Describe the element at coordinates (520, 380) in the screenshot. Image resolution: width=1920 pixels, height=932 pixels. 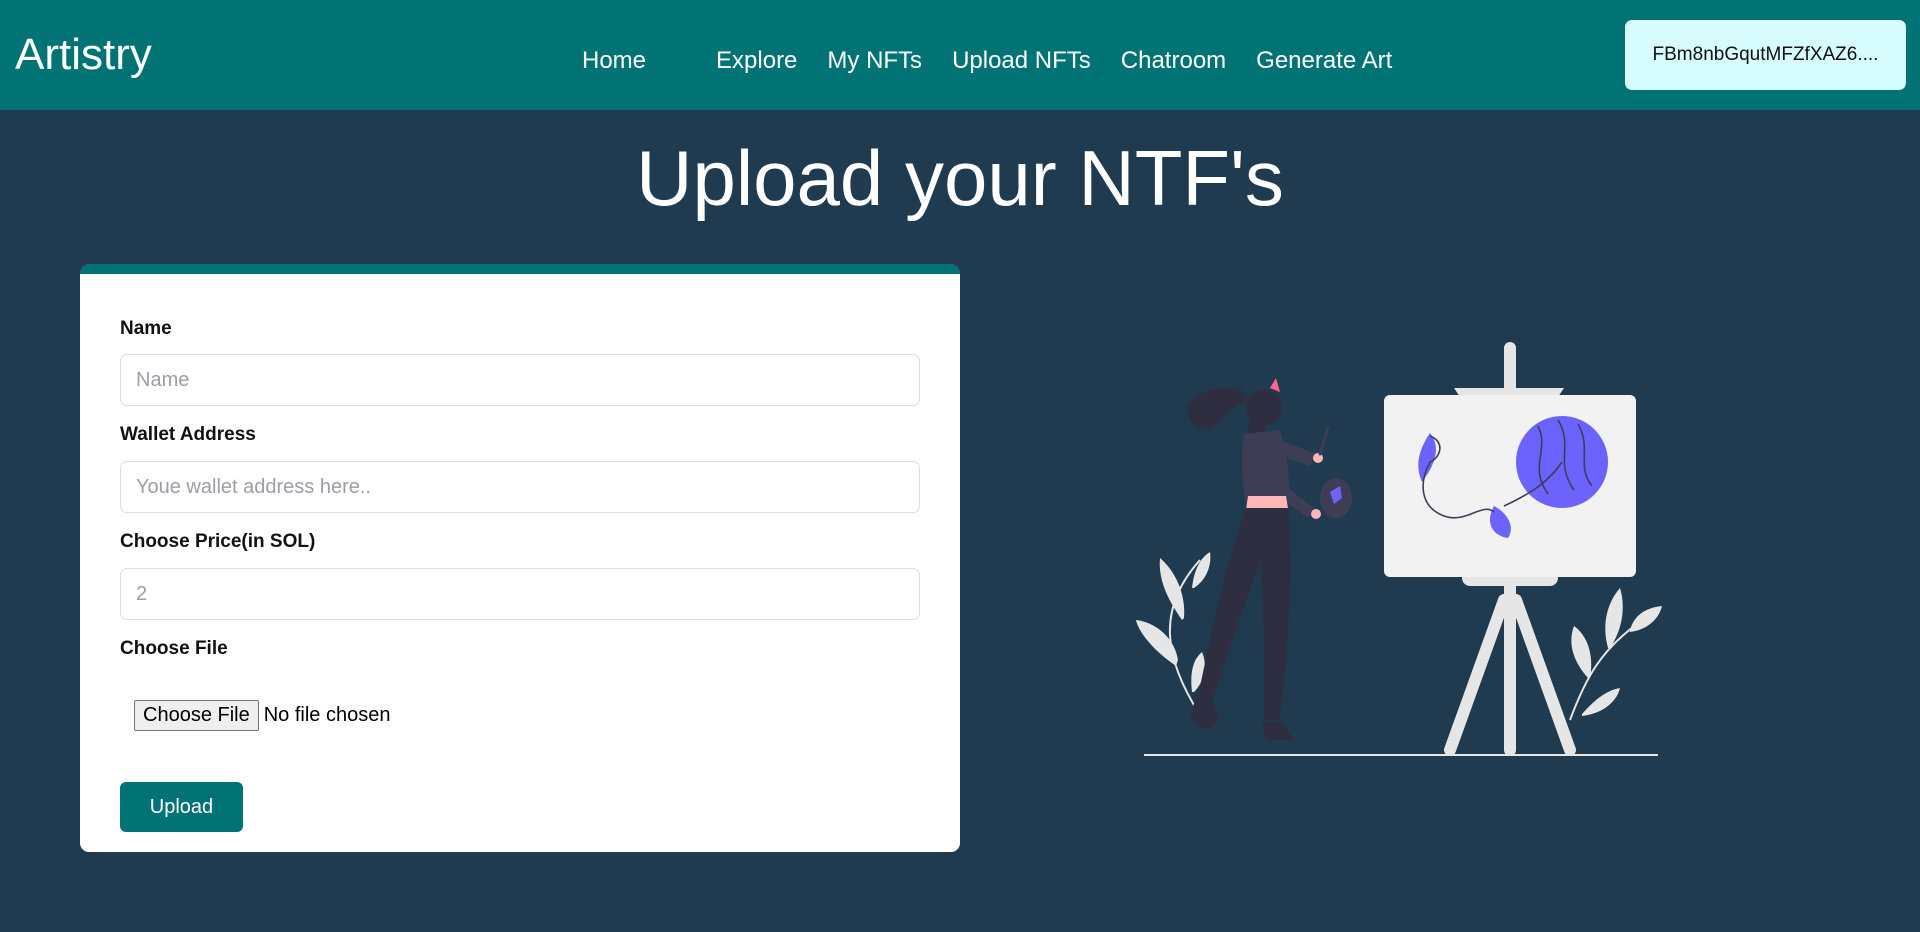
I see `name-input` at that location.